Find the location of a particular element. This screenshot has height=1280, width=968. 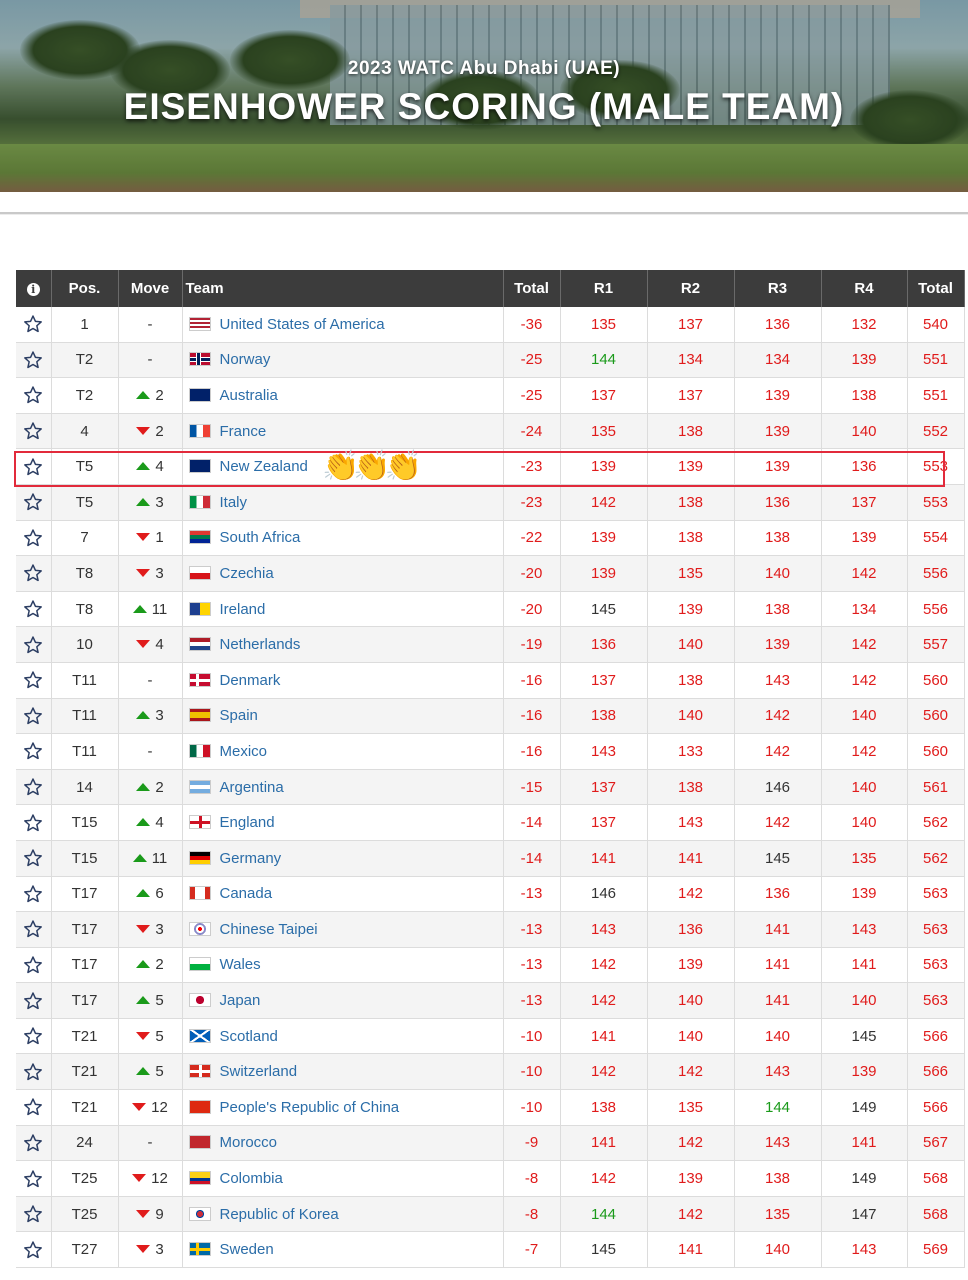

table-row: T2 2 Australia -25 137 137 139 138 551 is located at coordinates (490, 395).